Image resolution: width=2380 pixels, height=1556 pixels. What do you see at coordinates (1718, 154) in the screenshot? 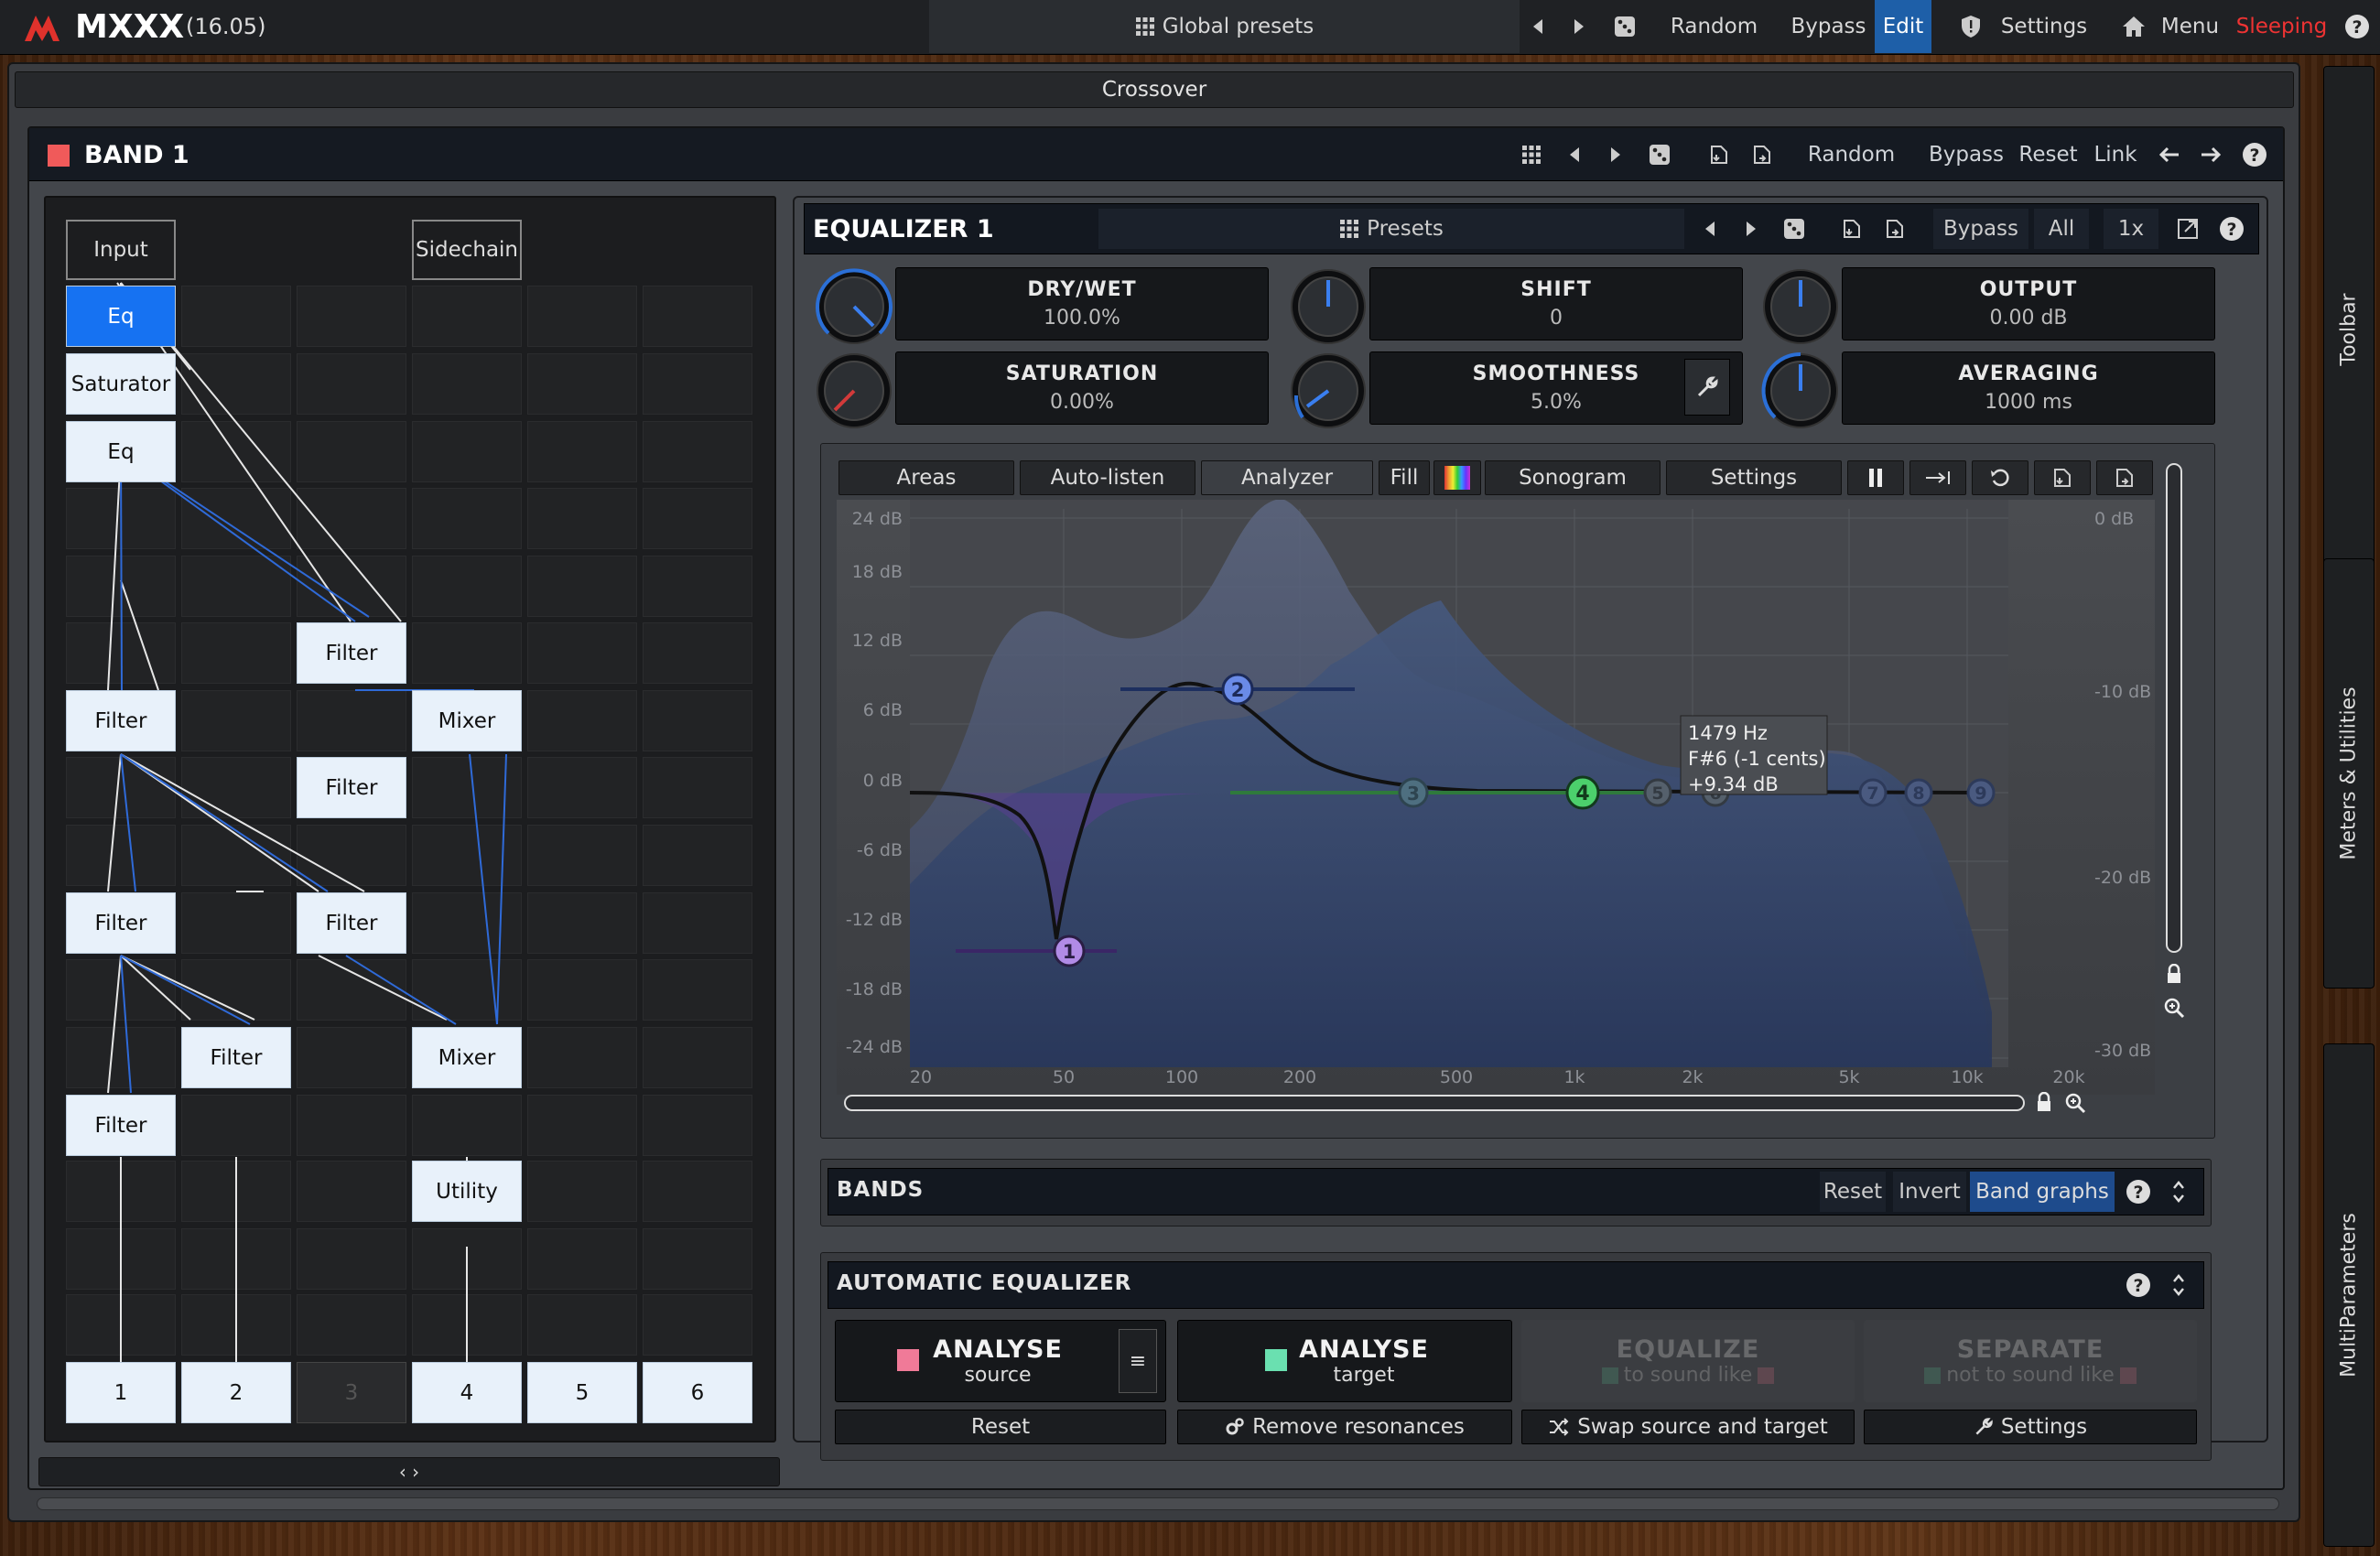
I see `band-copy-icon` at bounding box center [1718, 154].